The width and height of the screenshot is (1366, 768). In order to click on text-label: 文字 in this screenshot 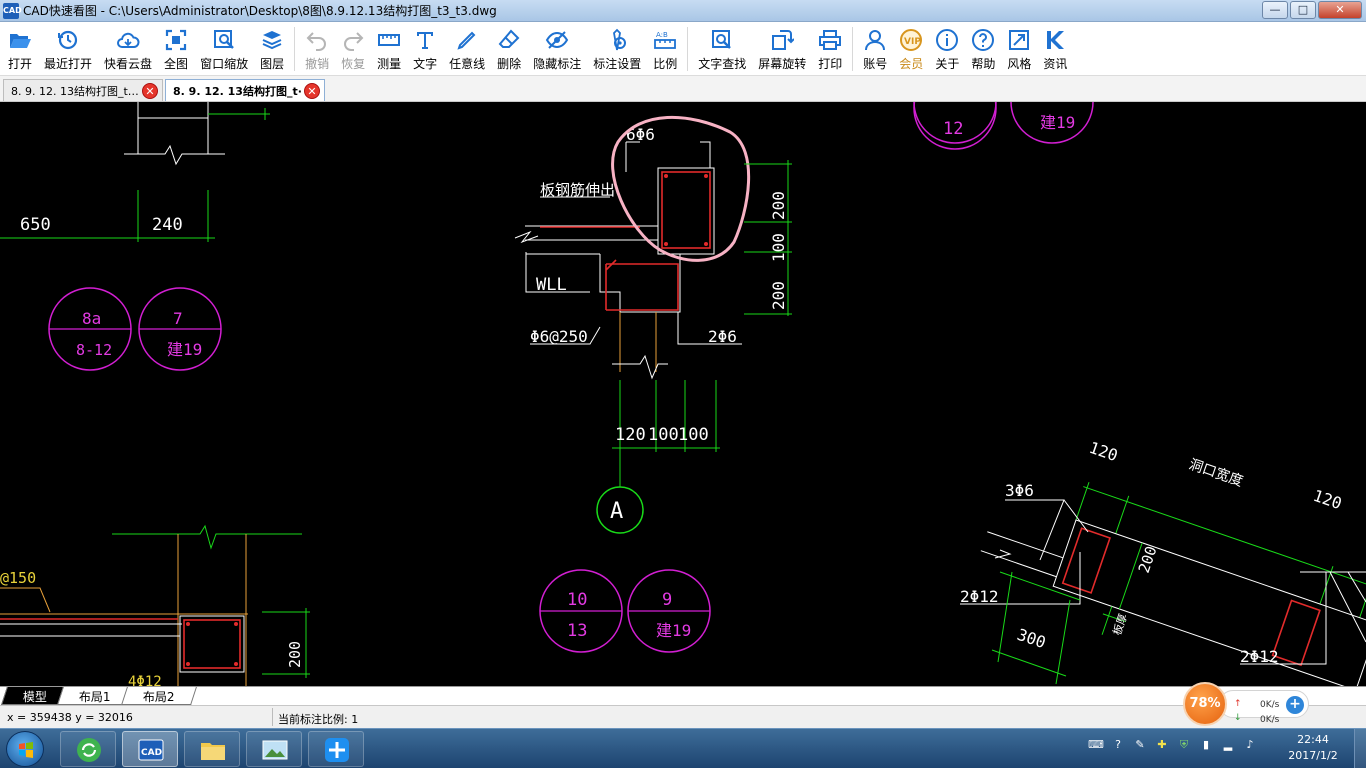, I will do `click(425, 64)`.